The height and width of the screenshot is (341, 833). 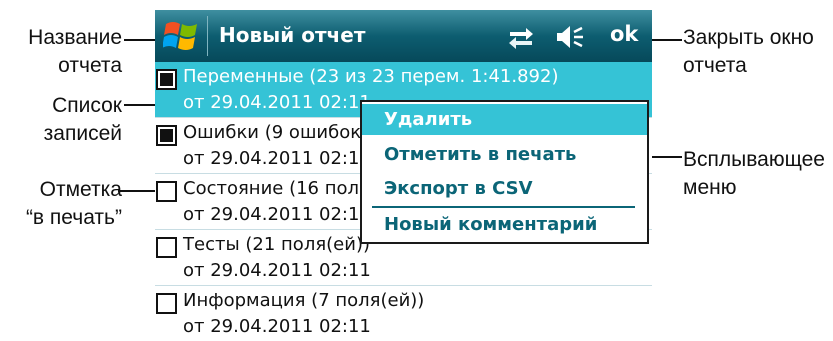 What do you see at coordinates (624, 34) in the screenshot?
I see `ok-button: ok` at bounding box center [624, 34].